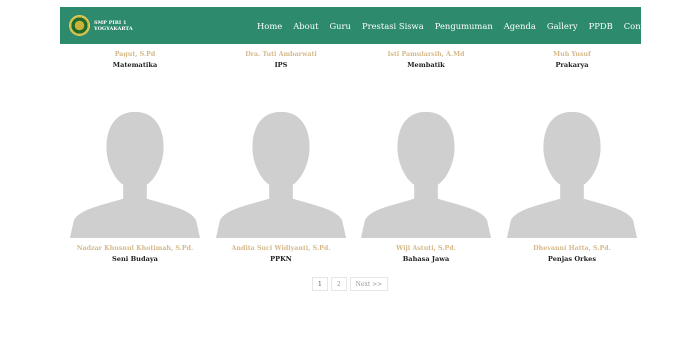 This screenshot has height=344, width=683. What do you see at coordinates (426, 54) in the screenshot?
I see `teacher-name: Isti Pamularsih, A.Md` at bounding box center [426, 54].